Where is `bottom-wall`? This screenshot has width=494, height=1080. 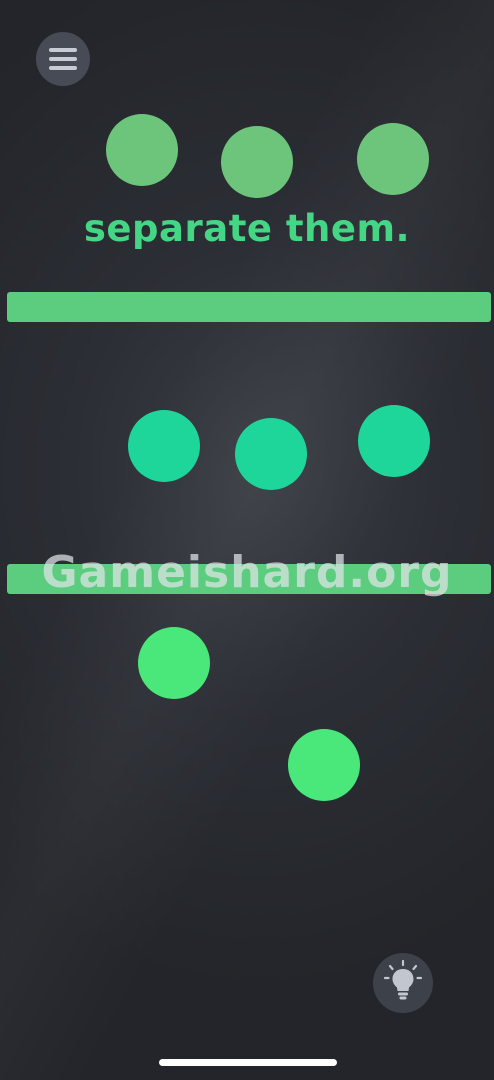
bottom-wall is located at coordinates (249, 579).